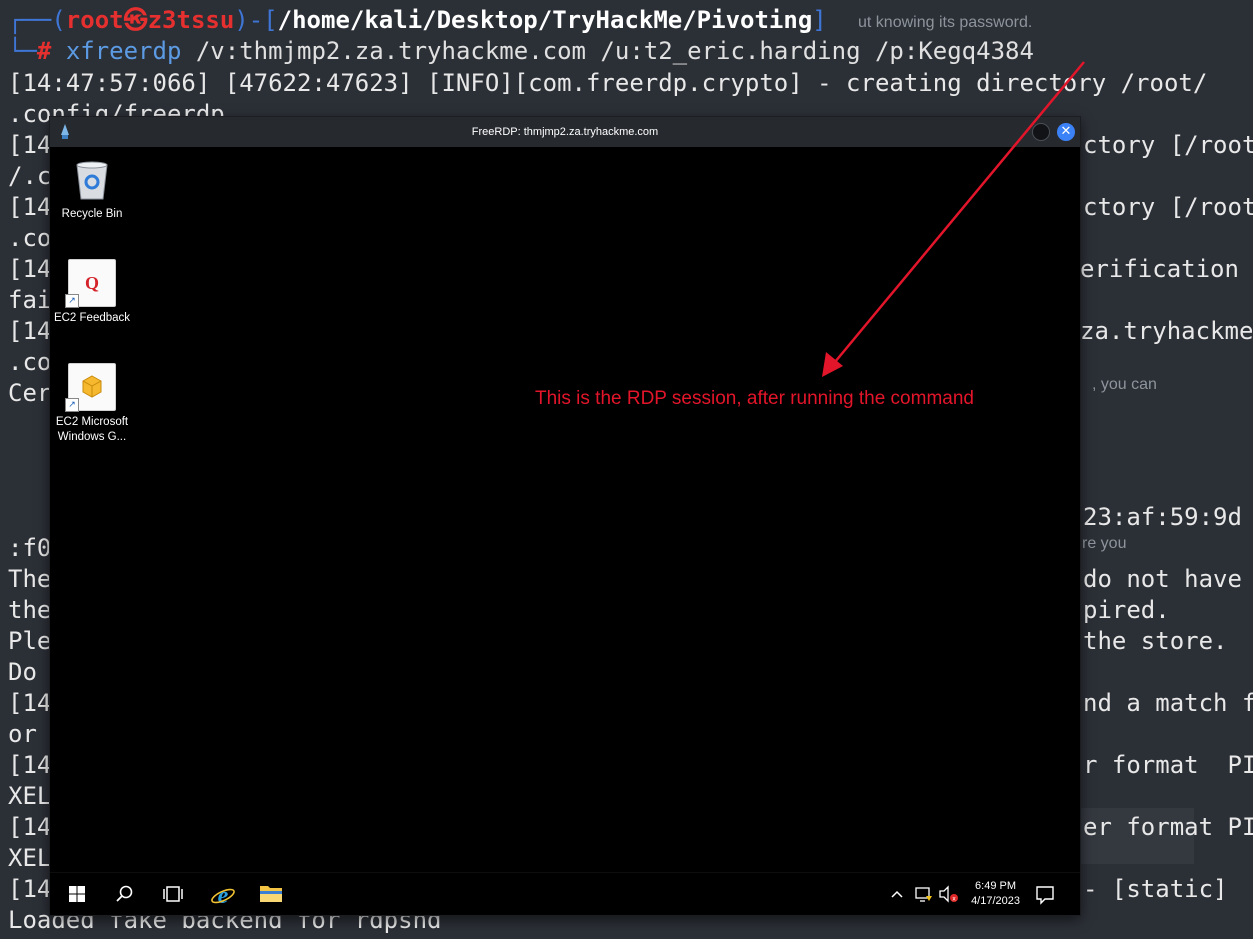 This screenshot has width=1253, height=939. What do you see at coordinates (30, 393) in the screenshot?
I see `terminal-line: Cer` at bounding box center [30, 393].